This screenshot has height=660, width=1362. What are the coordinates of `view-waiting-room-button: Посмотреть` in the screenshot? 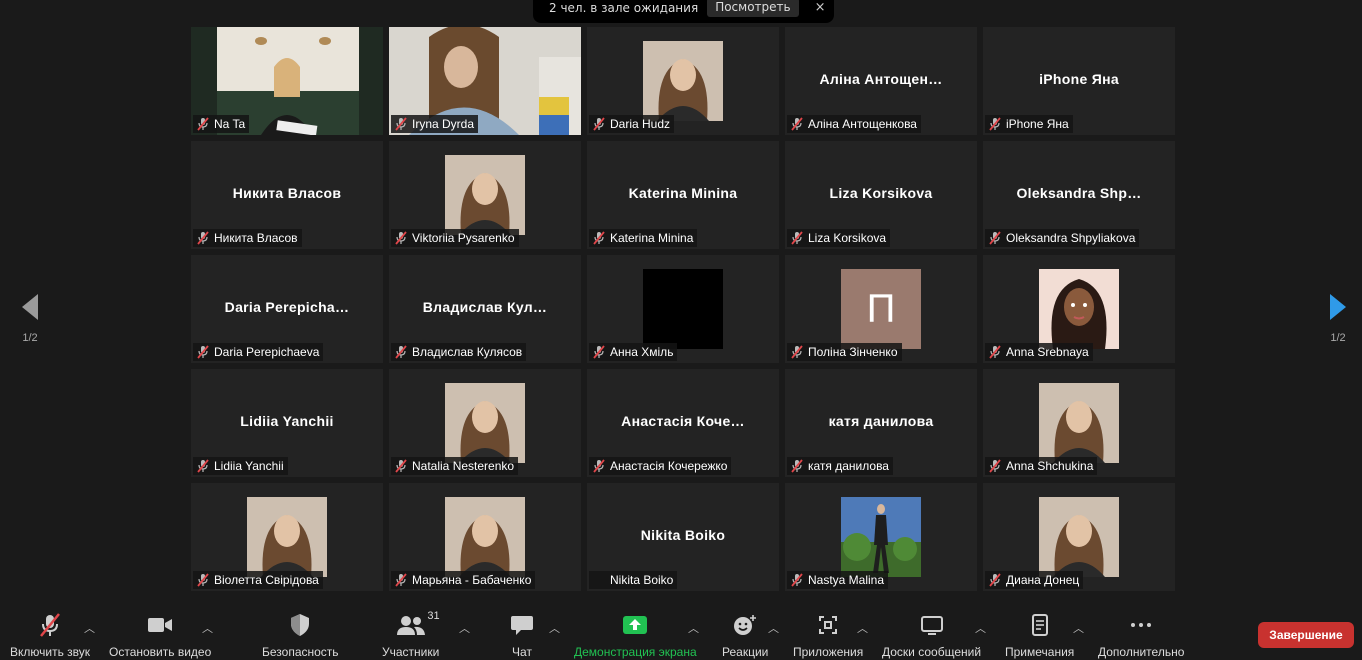 It's located at (753, 8).